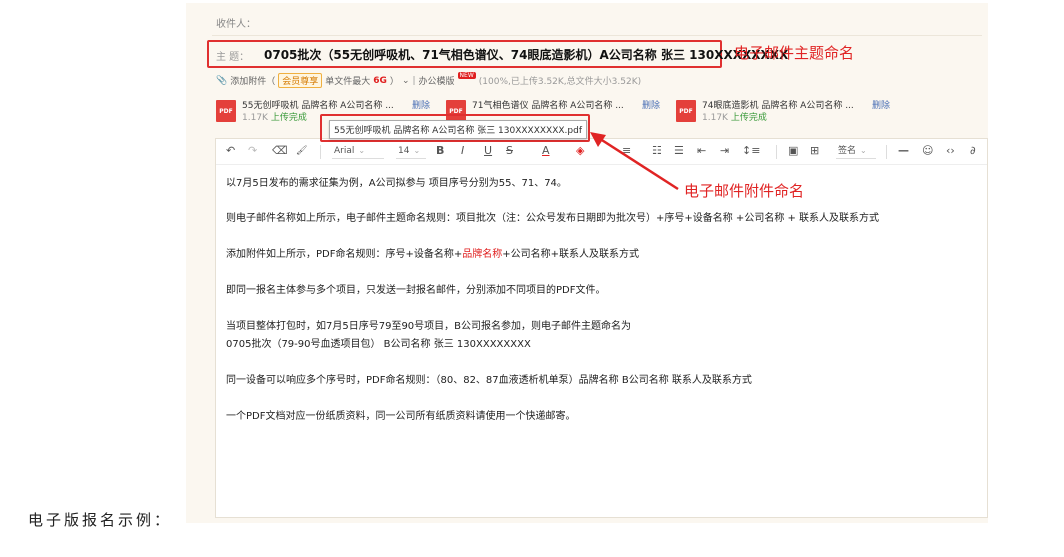 The width and height of the screenshot is (1064, 557). What do you see at coordinates (744, 191) in the screenshot?
I see `attachment-annotation: 电子邮件附件命名` at bounding box center [744, 191].